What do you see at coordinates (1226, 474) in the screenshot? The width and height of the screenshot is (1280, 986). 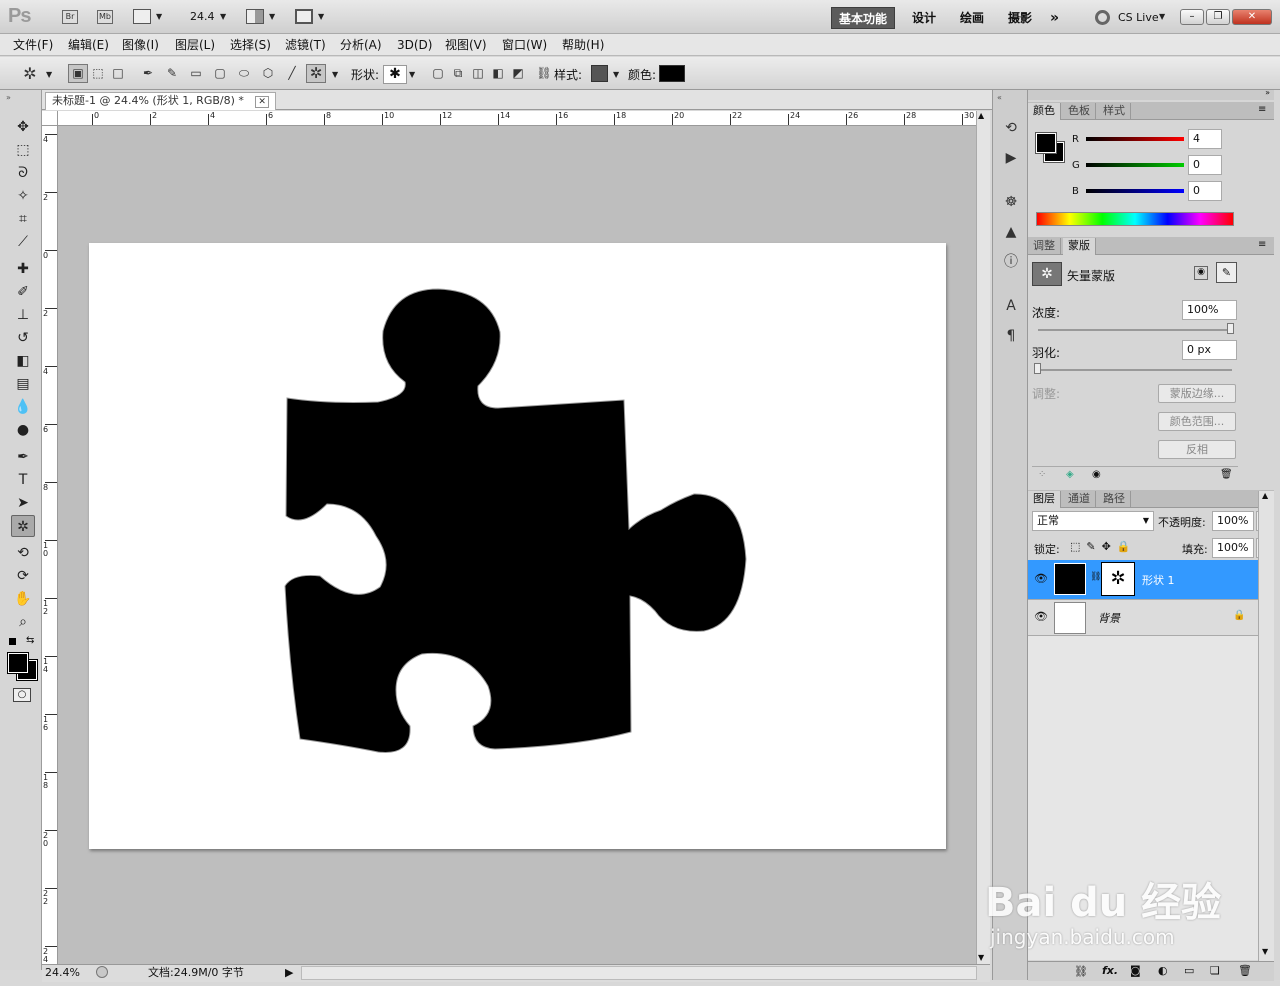 I see `trash-icon: 🗑` at bounding box center [1226, 474].